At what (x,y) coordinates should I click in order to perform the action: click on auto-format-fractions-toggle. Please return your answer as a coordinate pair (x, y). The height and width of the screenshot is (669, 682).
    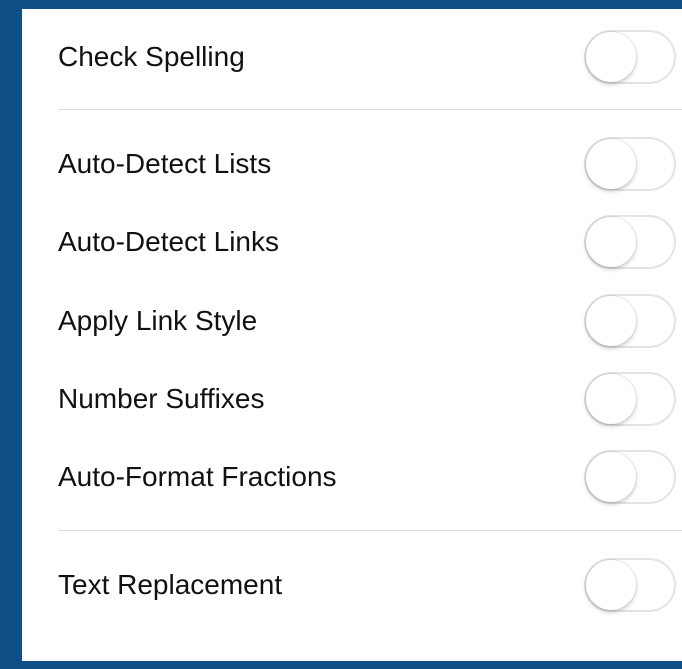
    Looking at the image, I should click on (630, 477).